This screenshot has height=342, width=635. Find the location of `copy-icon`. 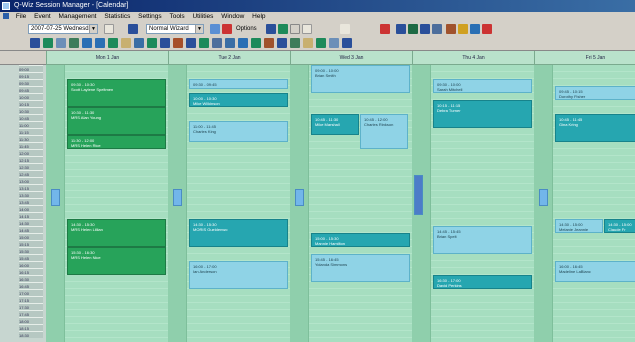

copy-icon is located at coordinates (74, 43).